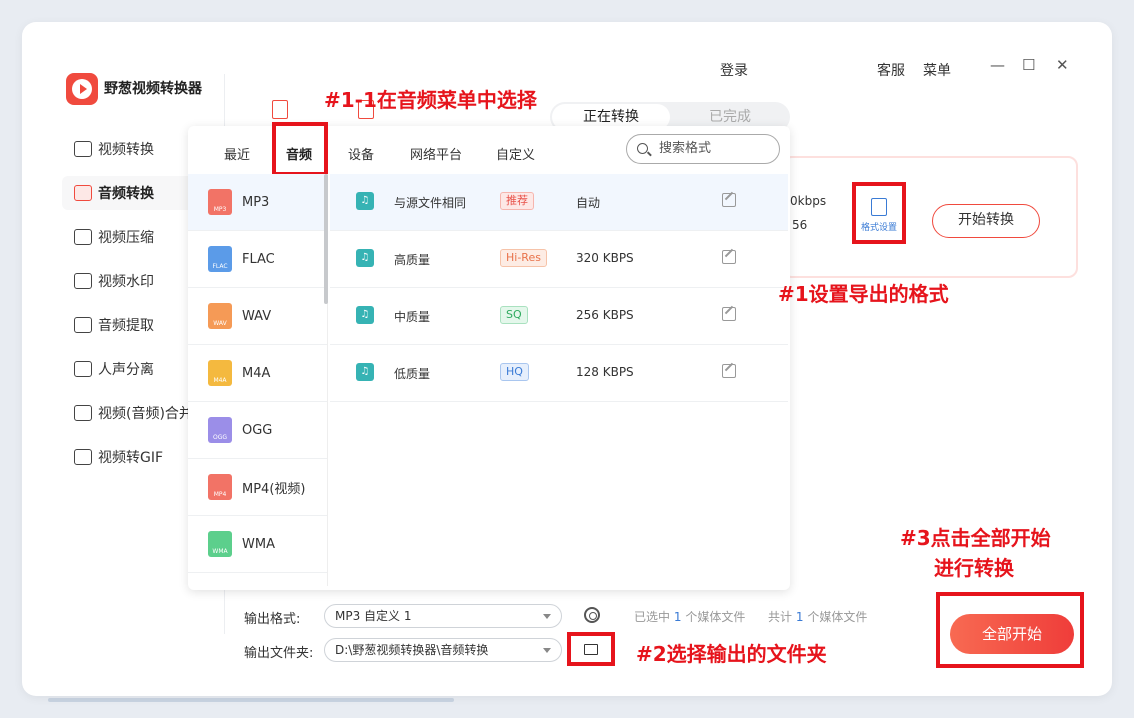 This screenshot has height=718, width=1134. What do you see at coordinates (878, 228) in the screenshot?
I see `format-settings-label: 格式设置` at bounding box center [878, 228].